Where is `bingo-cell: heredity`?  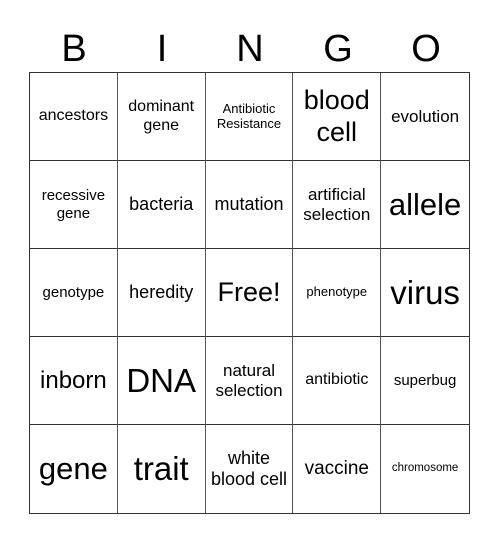
bingo-cell: heredity is located at coordinates (161, 293).